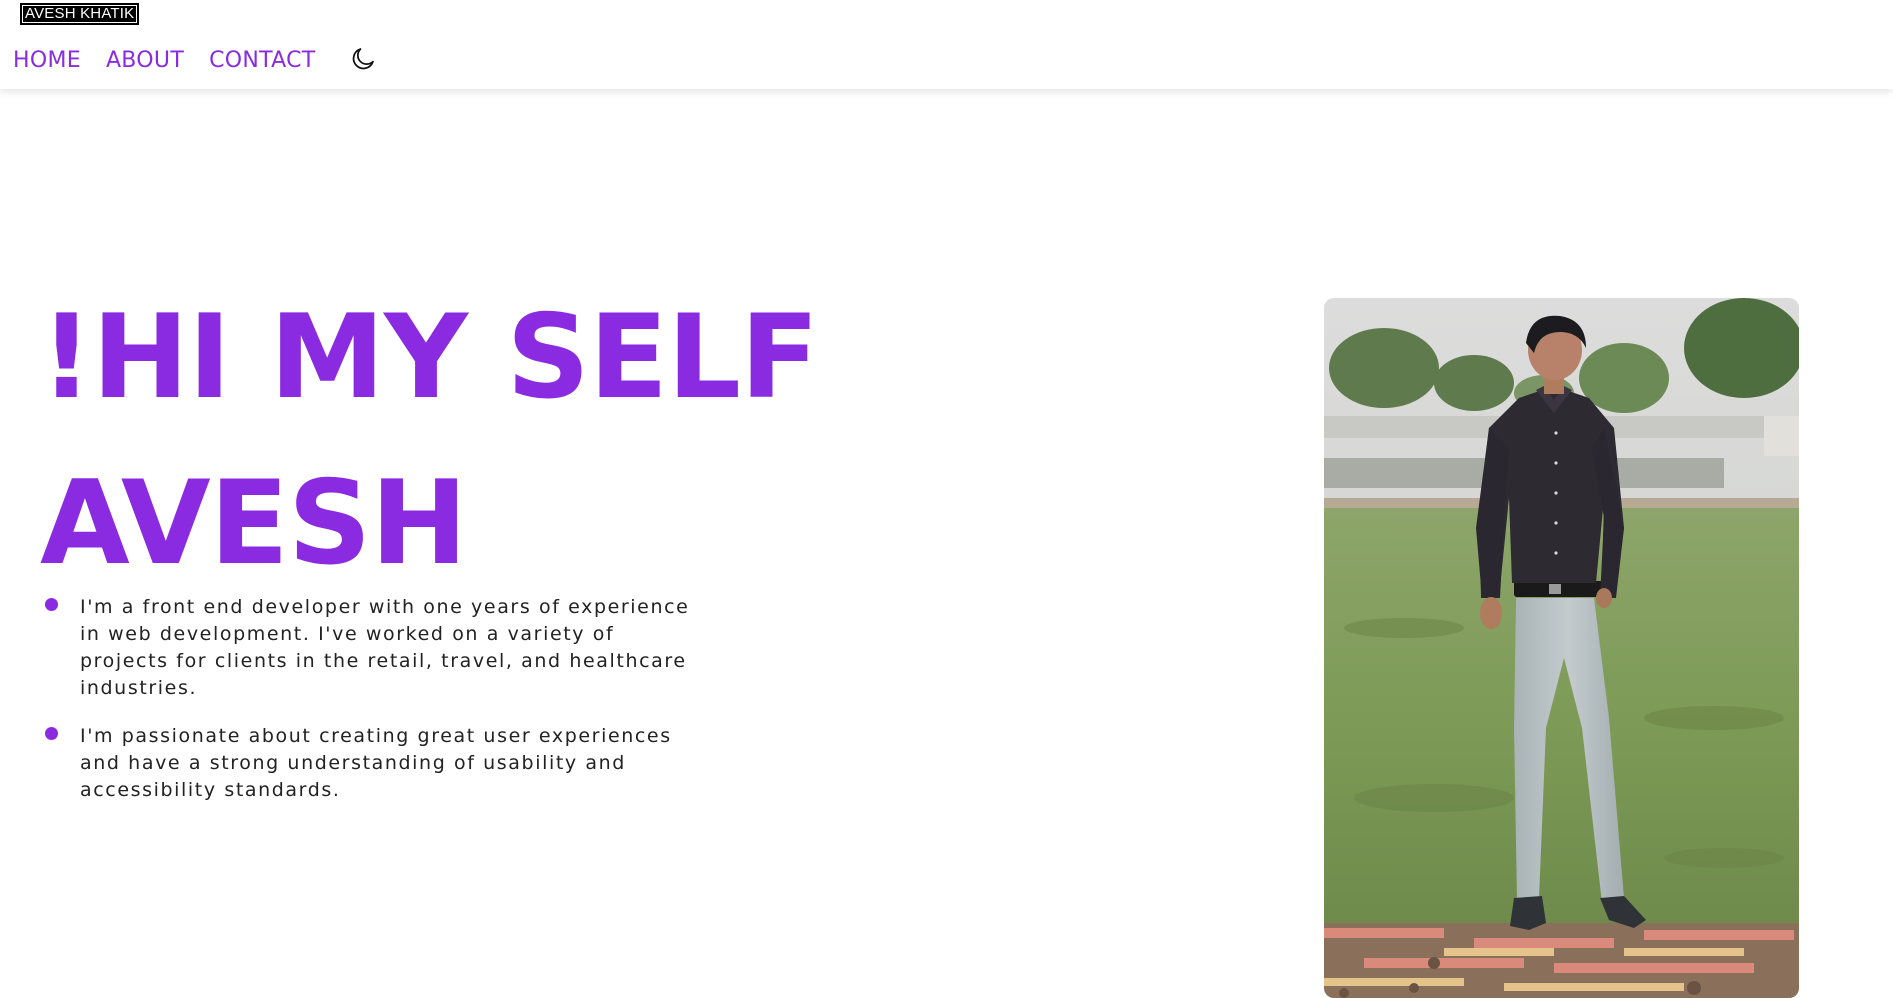 This screenshot has height=998, width=1893. Describe the element at coordinates (80, 14) in the screenshot. I see `site-logo: AVESH KHATIK` at that location.